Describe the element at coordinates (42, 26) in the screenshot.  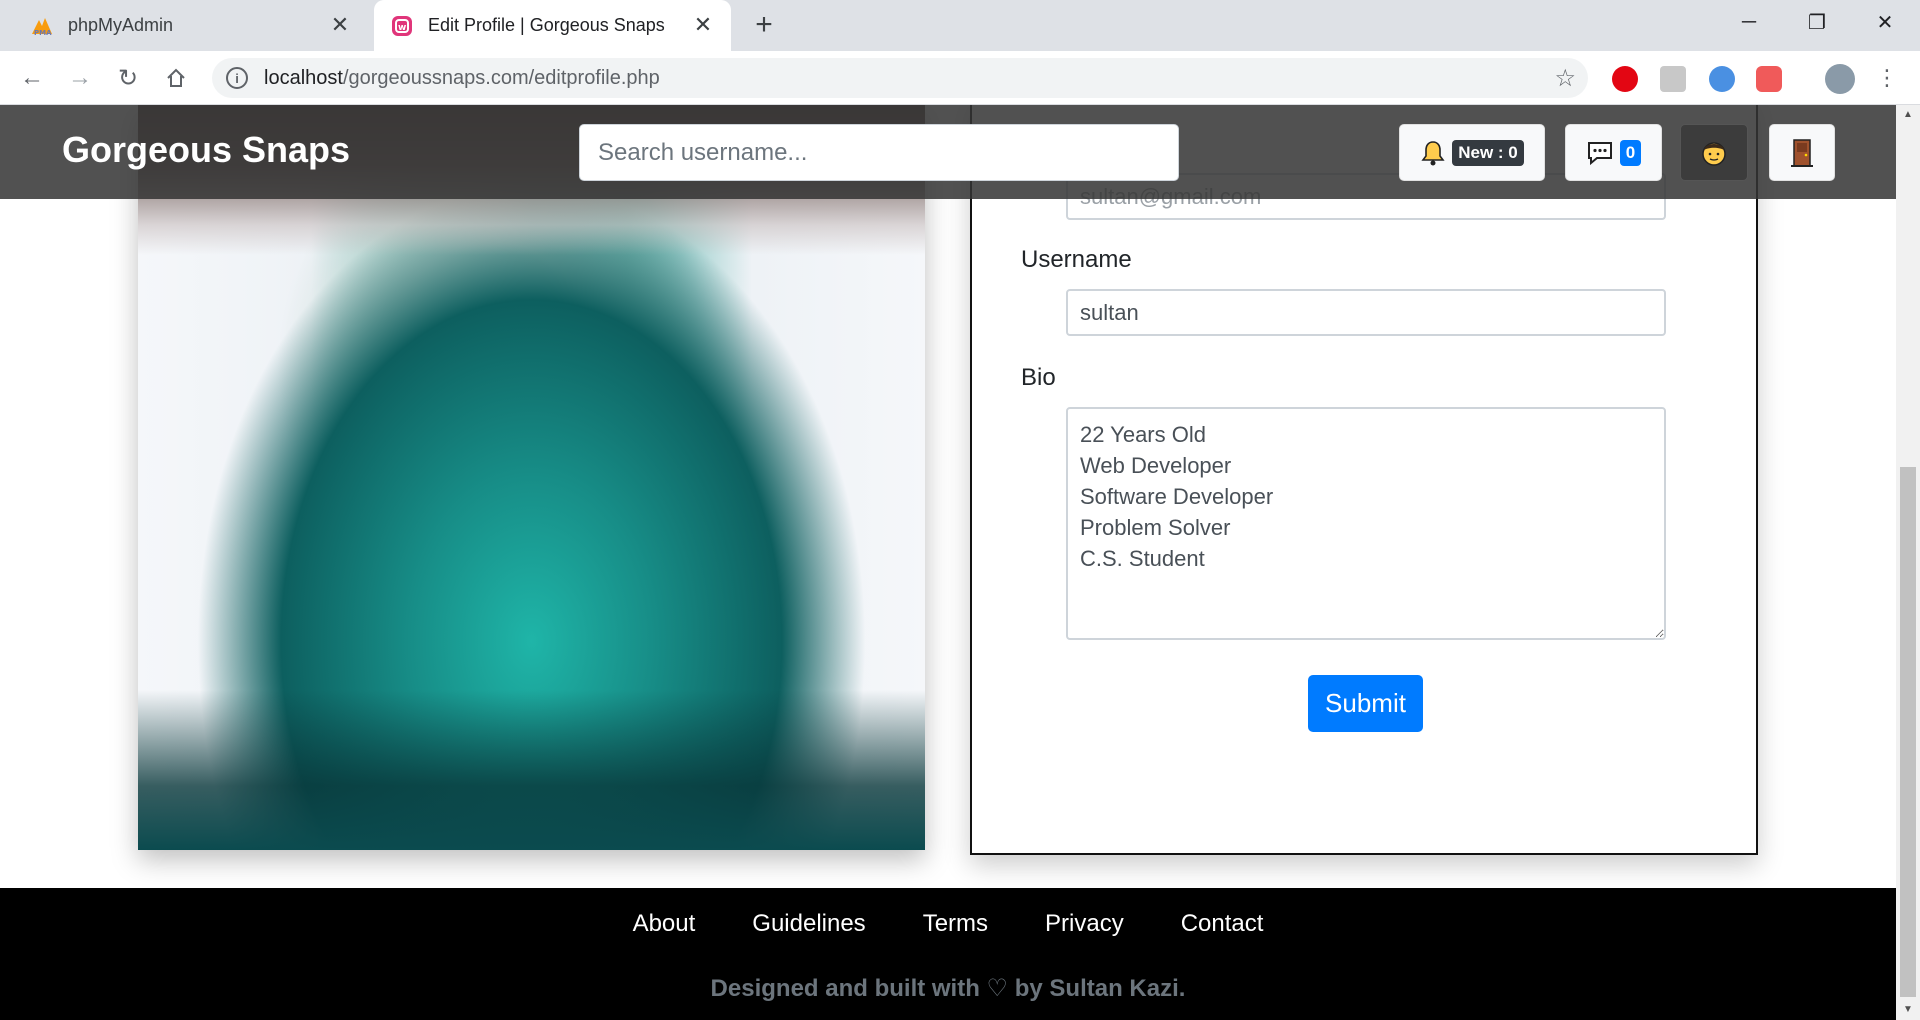
I see `phpmyadmin-favicon-icon: PMA` at that location.